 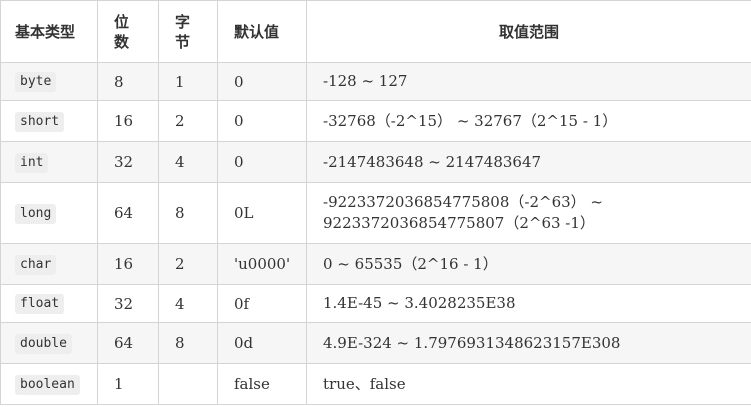 What do you see at coordinates (183, 31) in the screenshot?
I see `header-bytes-label: 字节` at bounding box center [183, 31].